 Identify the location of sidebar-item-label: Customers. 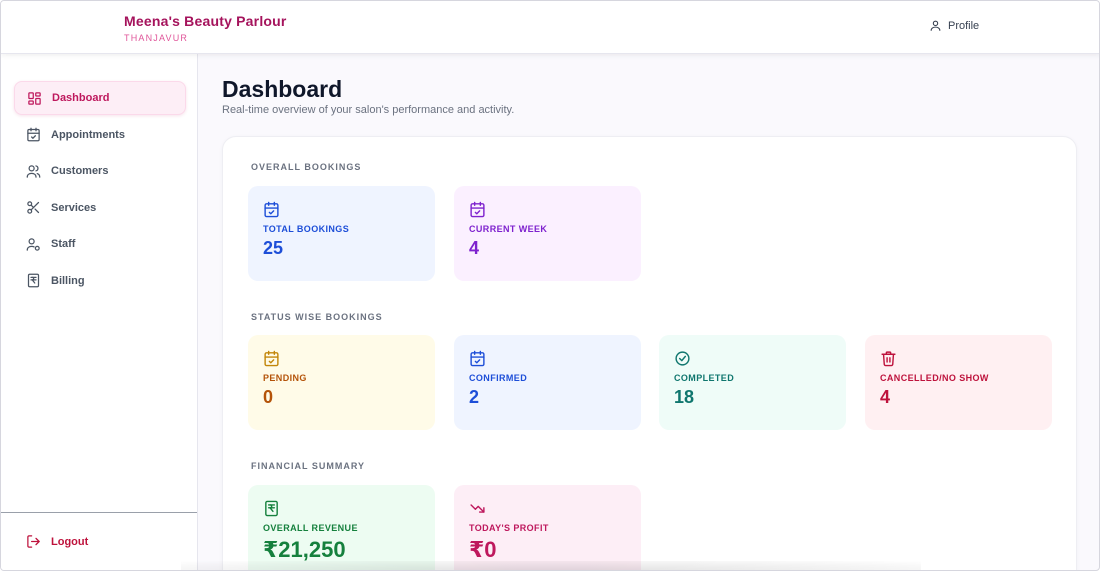
(80, 171).